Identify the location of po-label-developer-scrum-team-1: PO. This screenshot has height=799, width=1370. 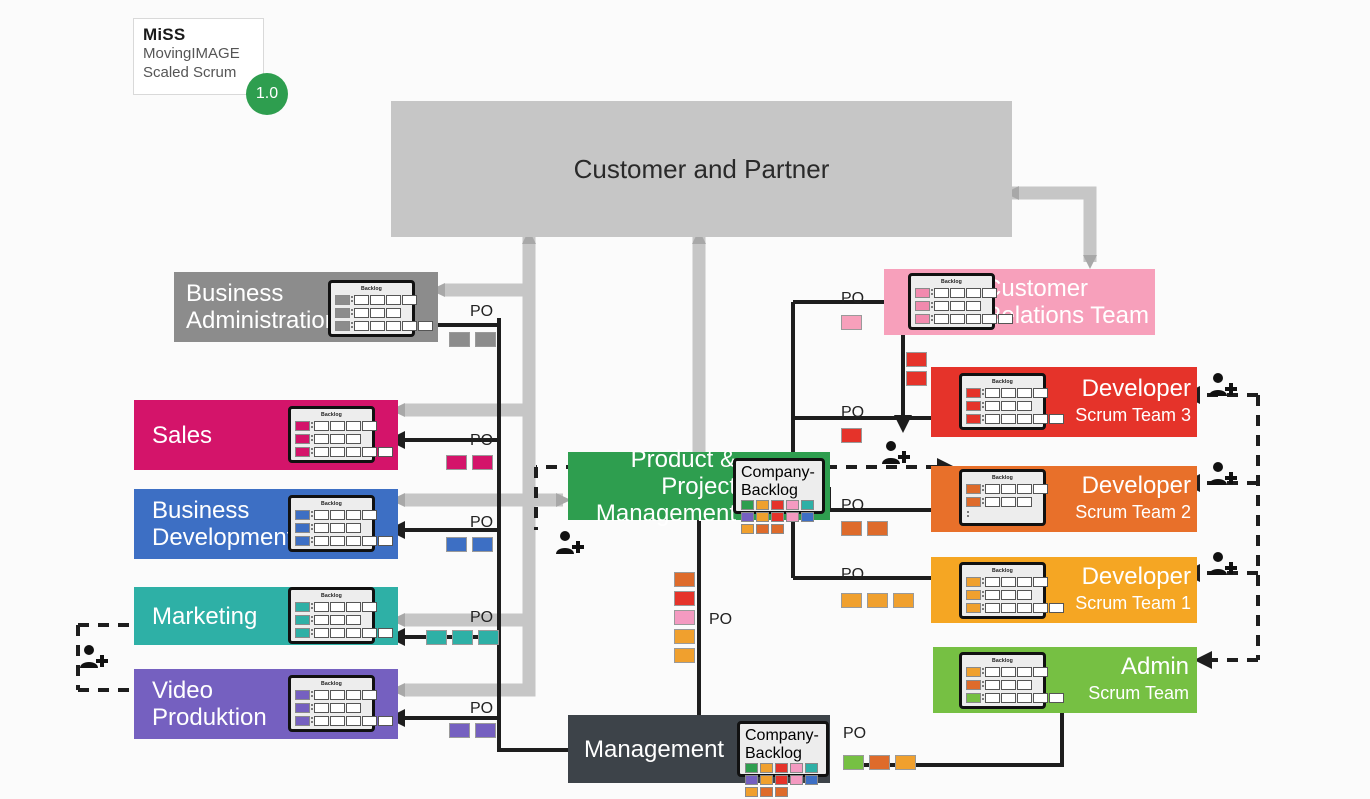
(853, 574).